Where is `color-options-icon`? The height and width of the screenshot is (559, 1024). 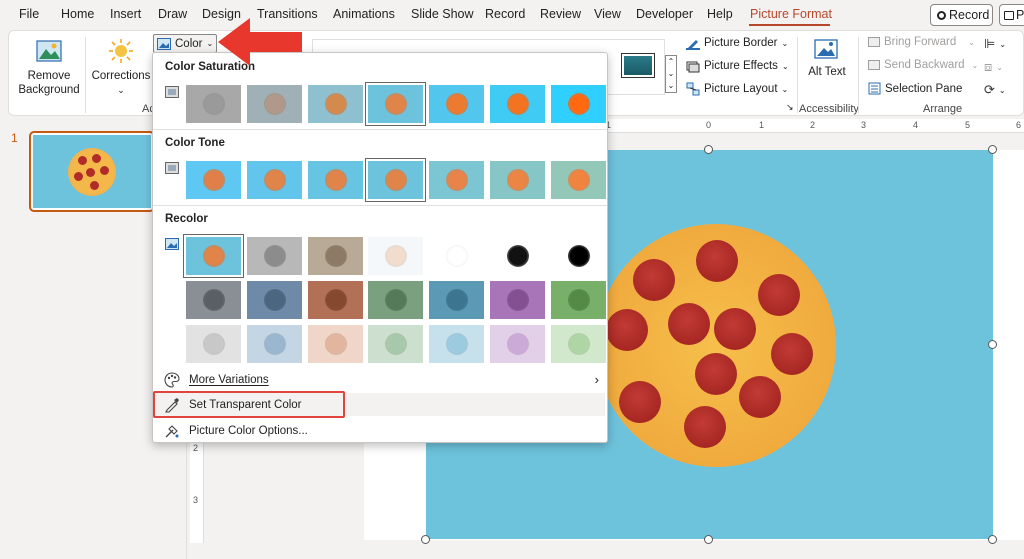 color-options-icon is located at coordinates (172, 431).